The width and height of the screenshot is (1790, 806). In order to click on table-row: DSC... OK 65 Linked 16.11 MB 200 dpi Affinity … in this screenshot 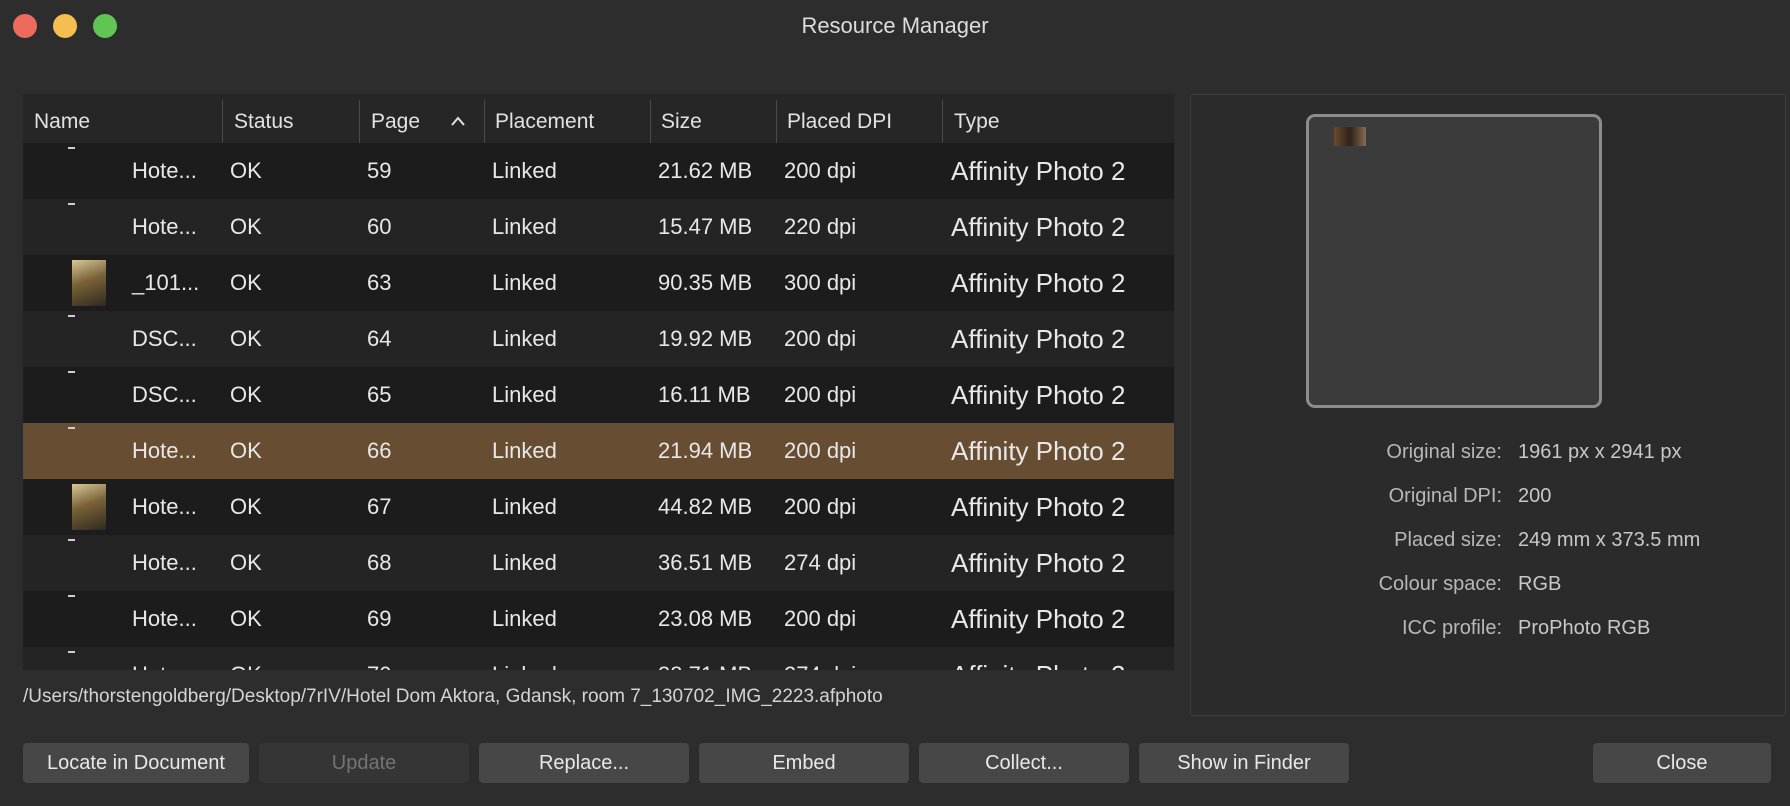, I will do `click(598, 395)`.